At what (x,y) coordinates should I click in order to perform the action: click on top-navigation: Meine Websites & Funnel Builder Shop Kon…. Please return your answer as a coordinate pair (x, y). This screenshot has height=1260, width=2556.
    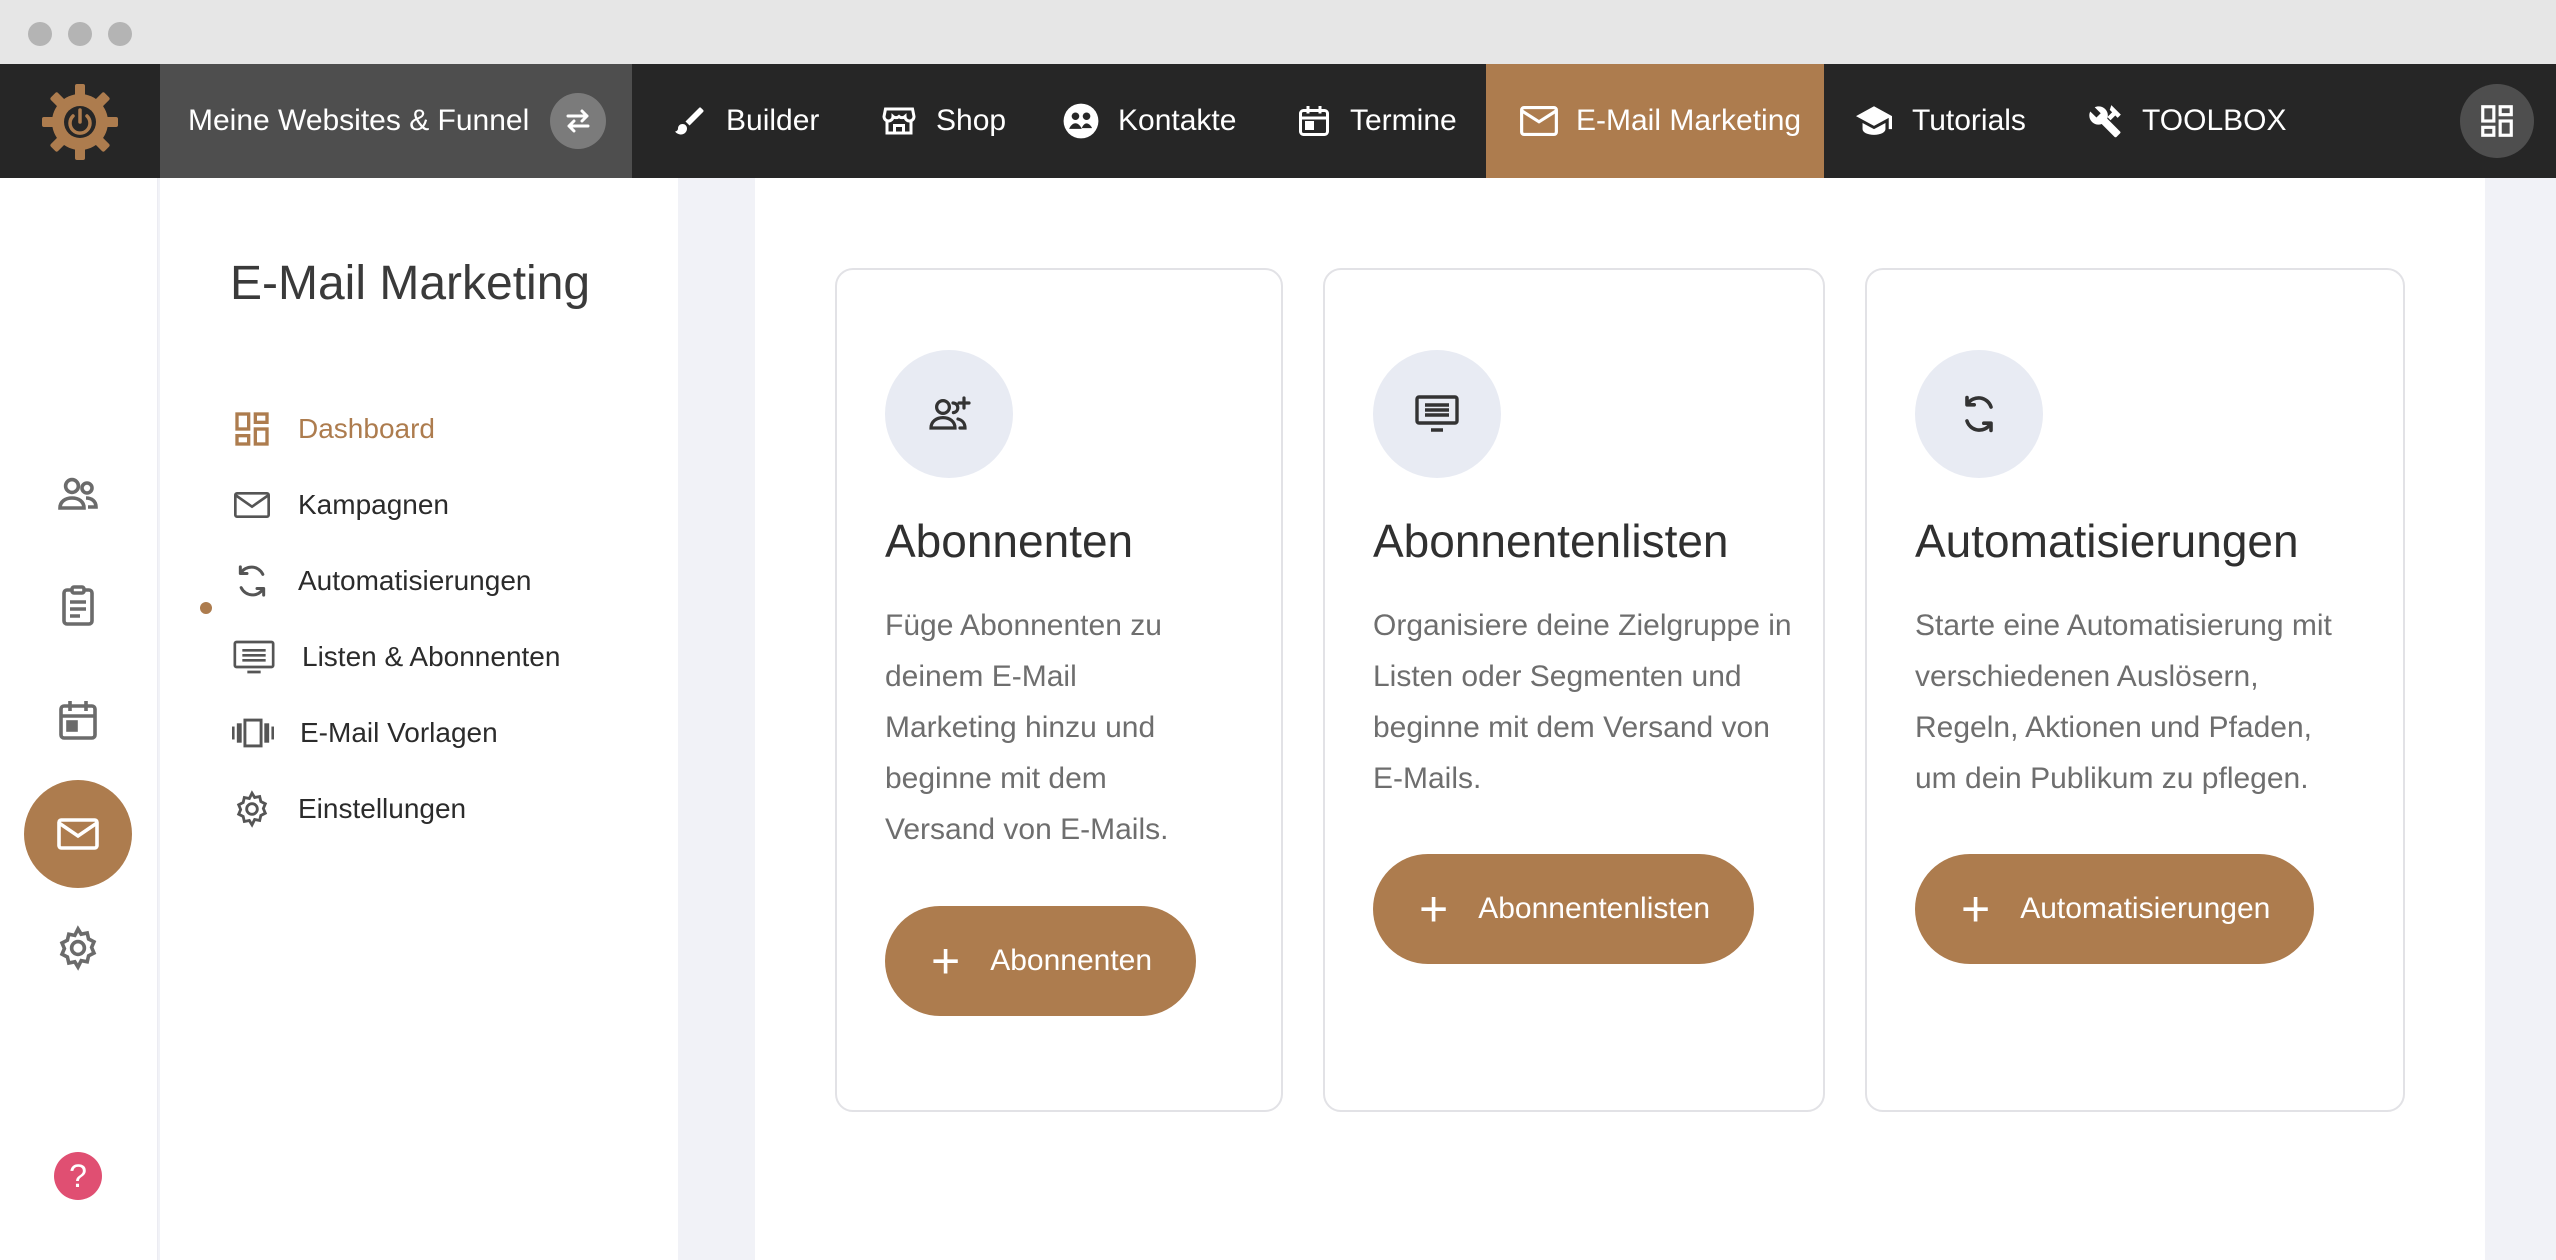
    Looking at the image, I should click on (1278, 121).